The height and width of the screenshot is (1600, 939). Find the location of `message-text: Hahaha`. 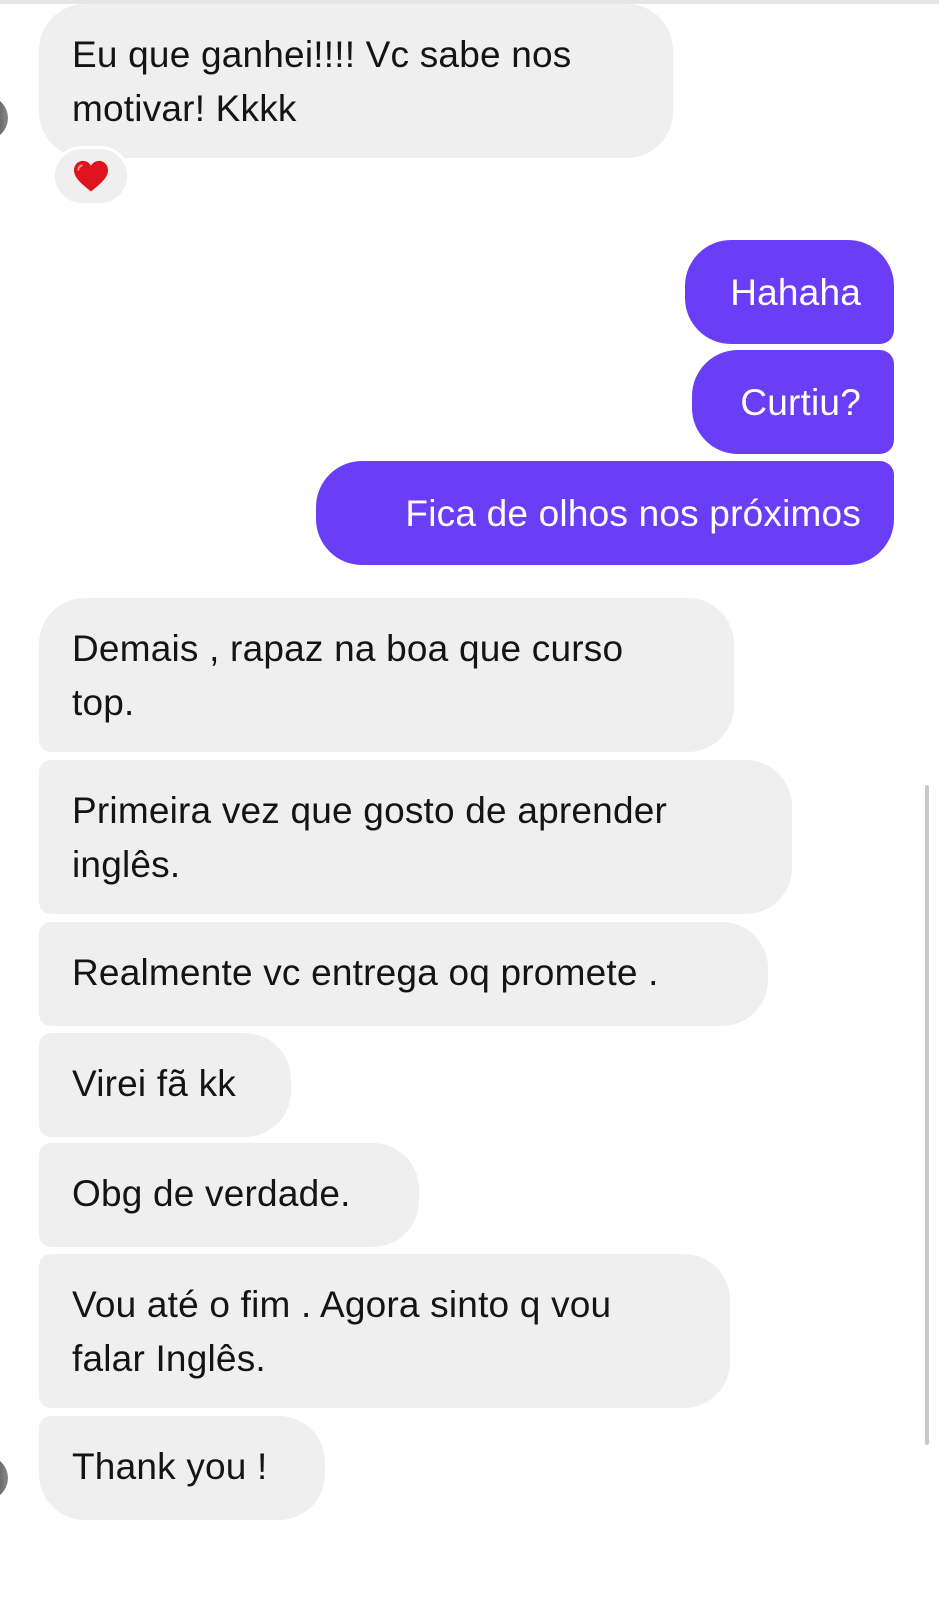

message-text: Hahaha is located at coordinates (795, 292).